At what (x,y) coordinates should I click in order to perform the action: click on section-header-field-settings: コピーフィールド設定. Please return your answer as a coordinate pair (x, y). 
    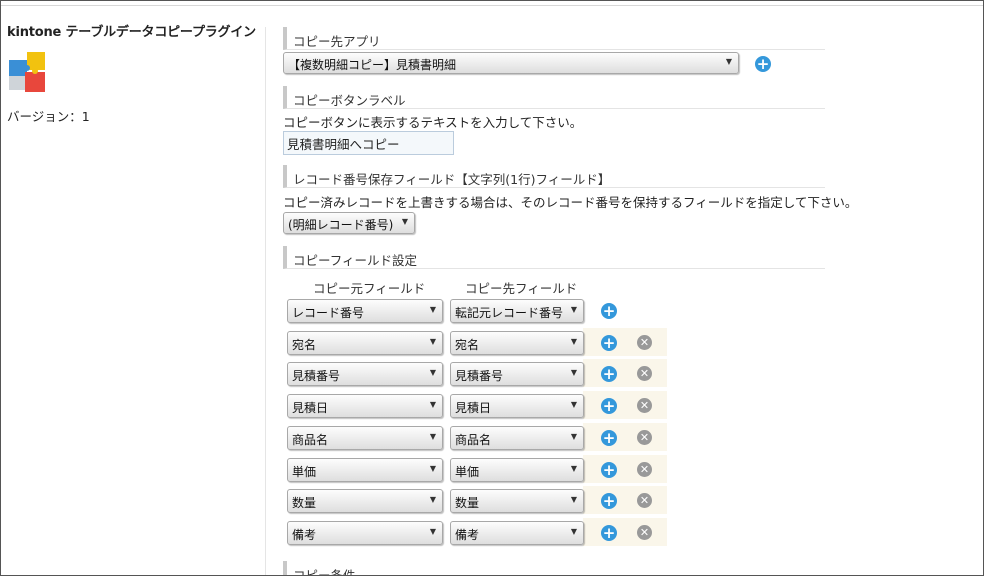
    Looking at the image, I should click on (554, 257).